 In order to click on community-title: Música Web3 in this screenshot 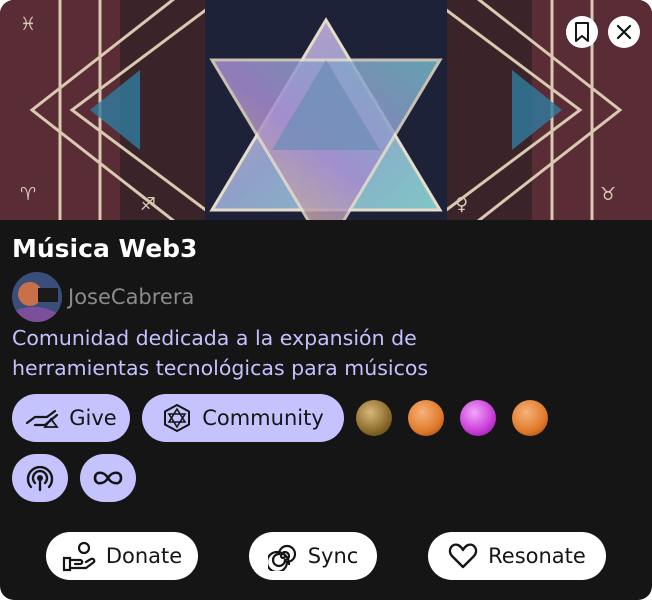, I will do `click(105, 248)`.